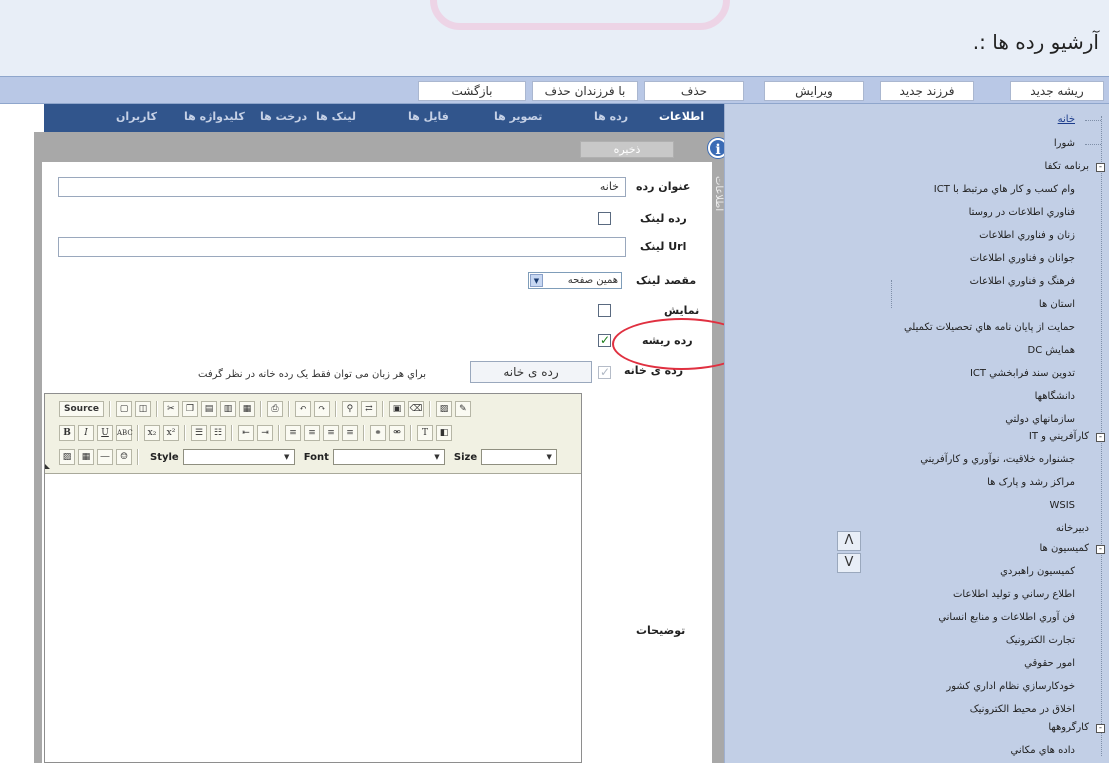  What do you see at coordinates (1022, 281) in the screenshot?
I see `tree-item: فرهنگ و فناوري اطلاعات` at bounding box center [1022, 281].